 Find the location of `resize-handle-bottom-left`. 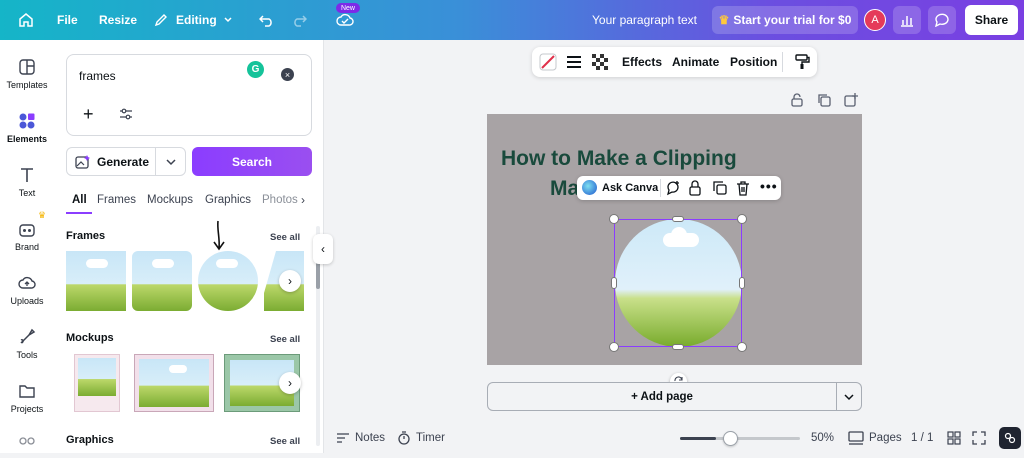

resize-handle-bottom-left is located at coordinates (614, 347).